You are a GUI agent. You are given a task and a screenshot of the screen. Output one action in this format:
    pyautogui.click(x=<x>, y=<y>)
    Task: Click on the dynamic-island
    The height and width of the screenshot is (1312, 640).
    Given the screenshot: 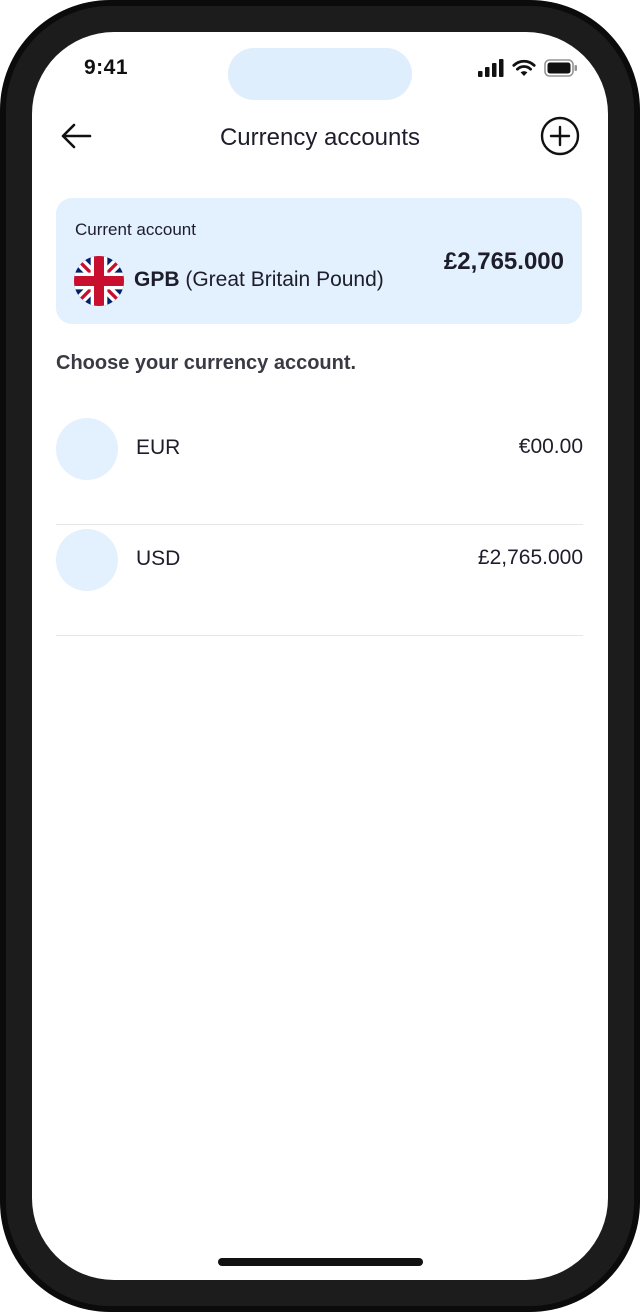 What is the action you would take?
    pyautogui.click(x=320, y=74)
    